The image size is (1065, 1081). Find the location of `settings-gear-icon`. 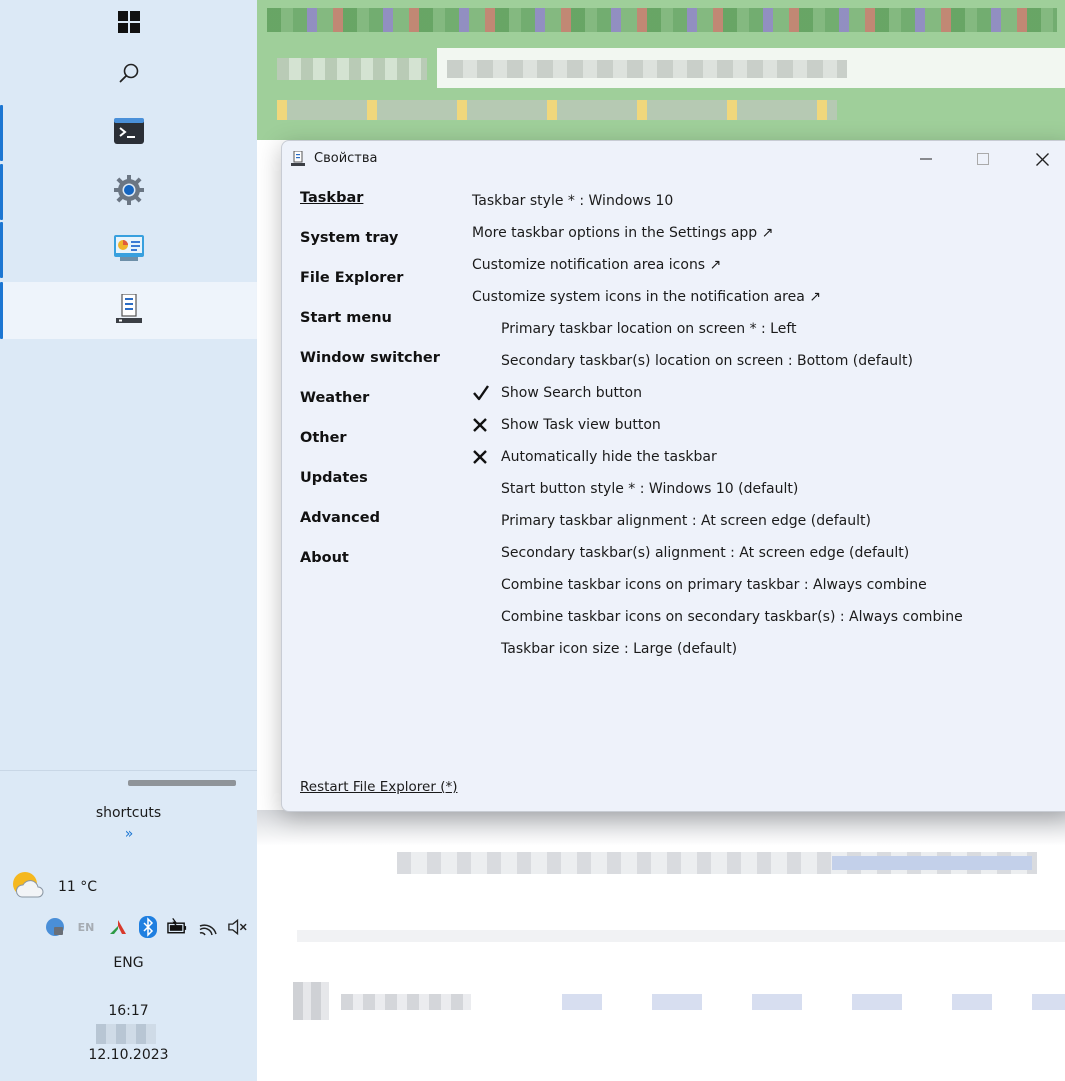

settings-gear-icon is located at coordinates (128, 192).